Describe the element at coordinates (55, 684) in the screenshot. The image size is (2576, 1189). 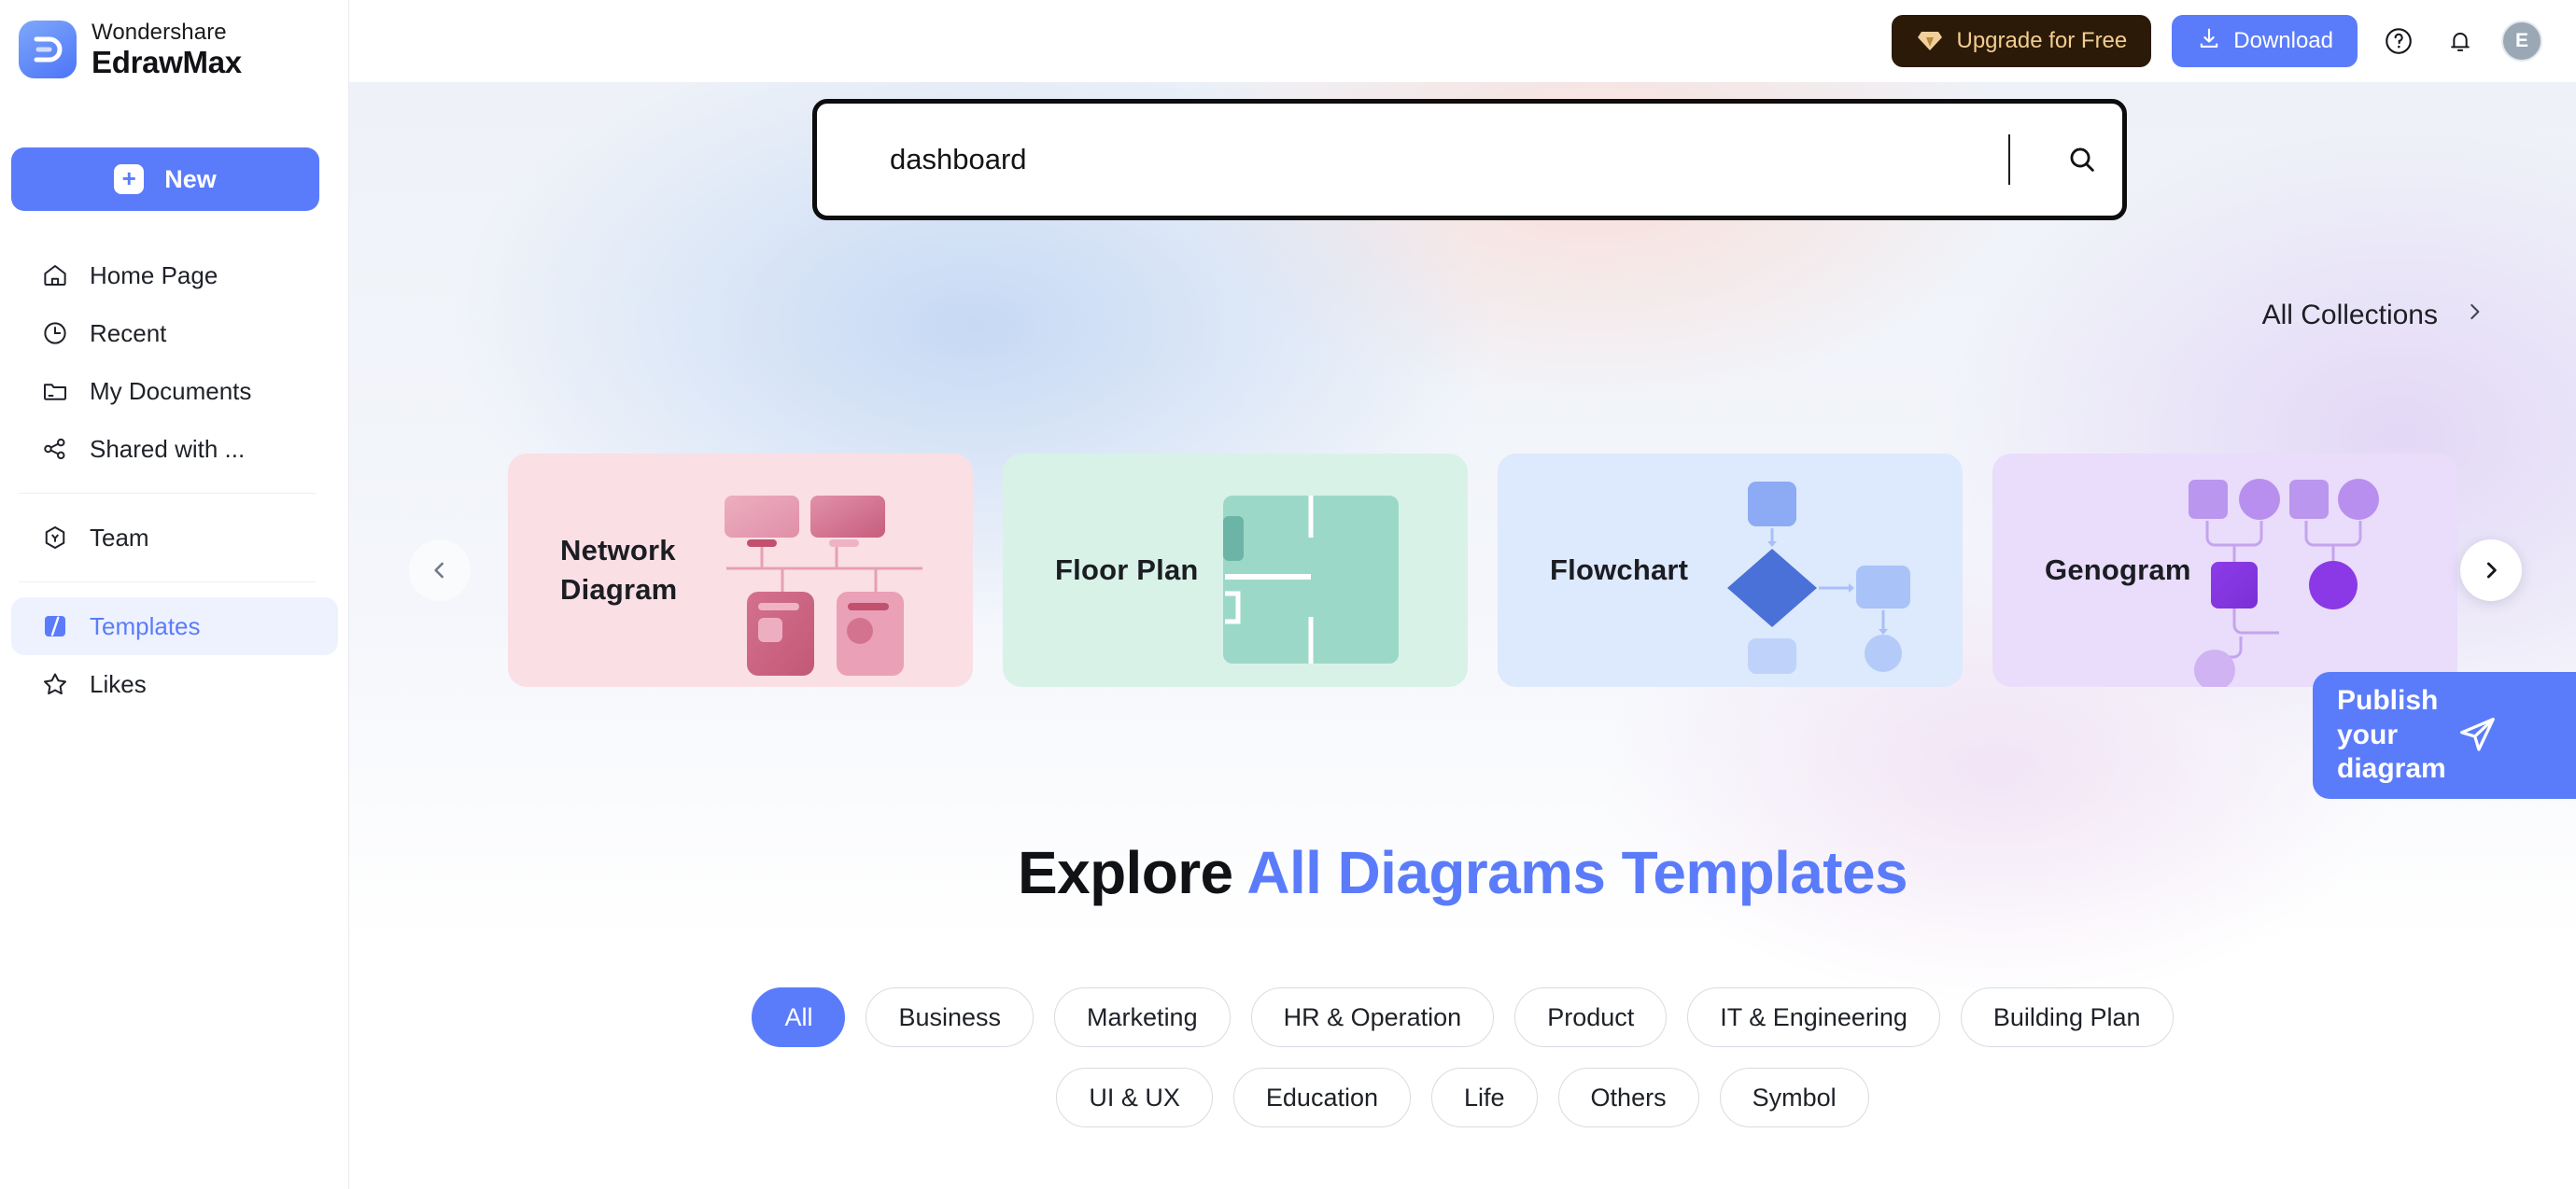
I see `star-icon` at that location.